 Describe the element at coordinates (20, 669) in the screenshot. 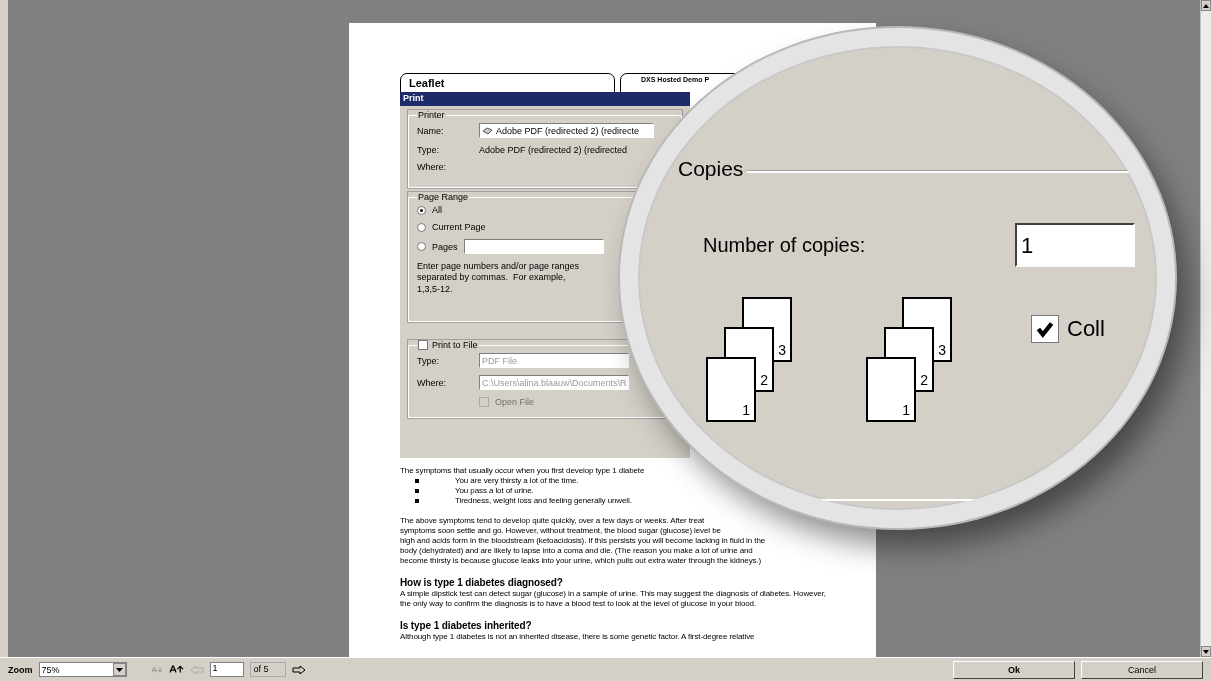

I see `zoom-label: Zoom` at that location.